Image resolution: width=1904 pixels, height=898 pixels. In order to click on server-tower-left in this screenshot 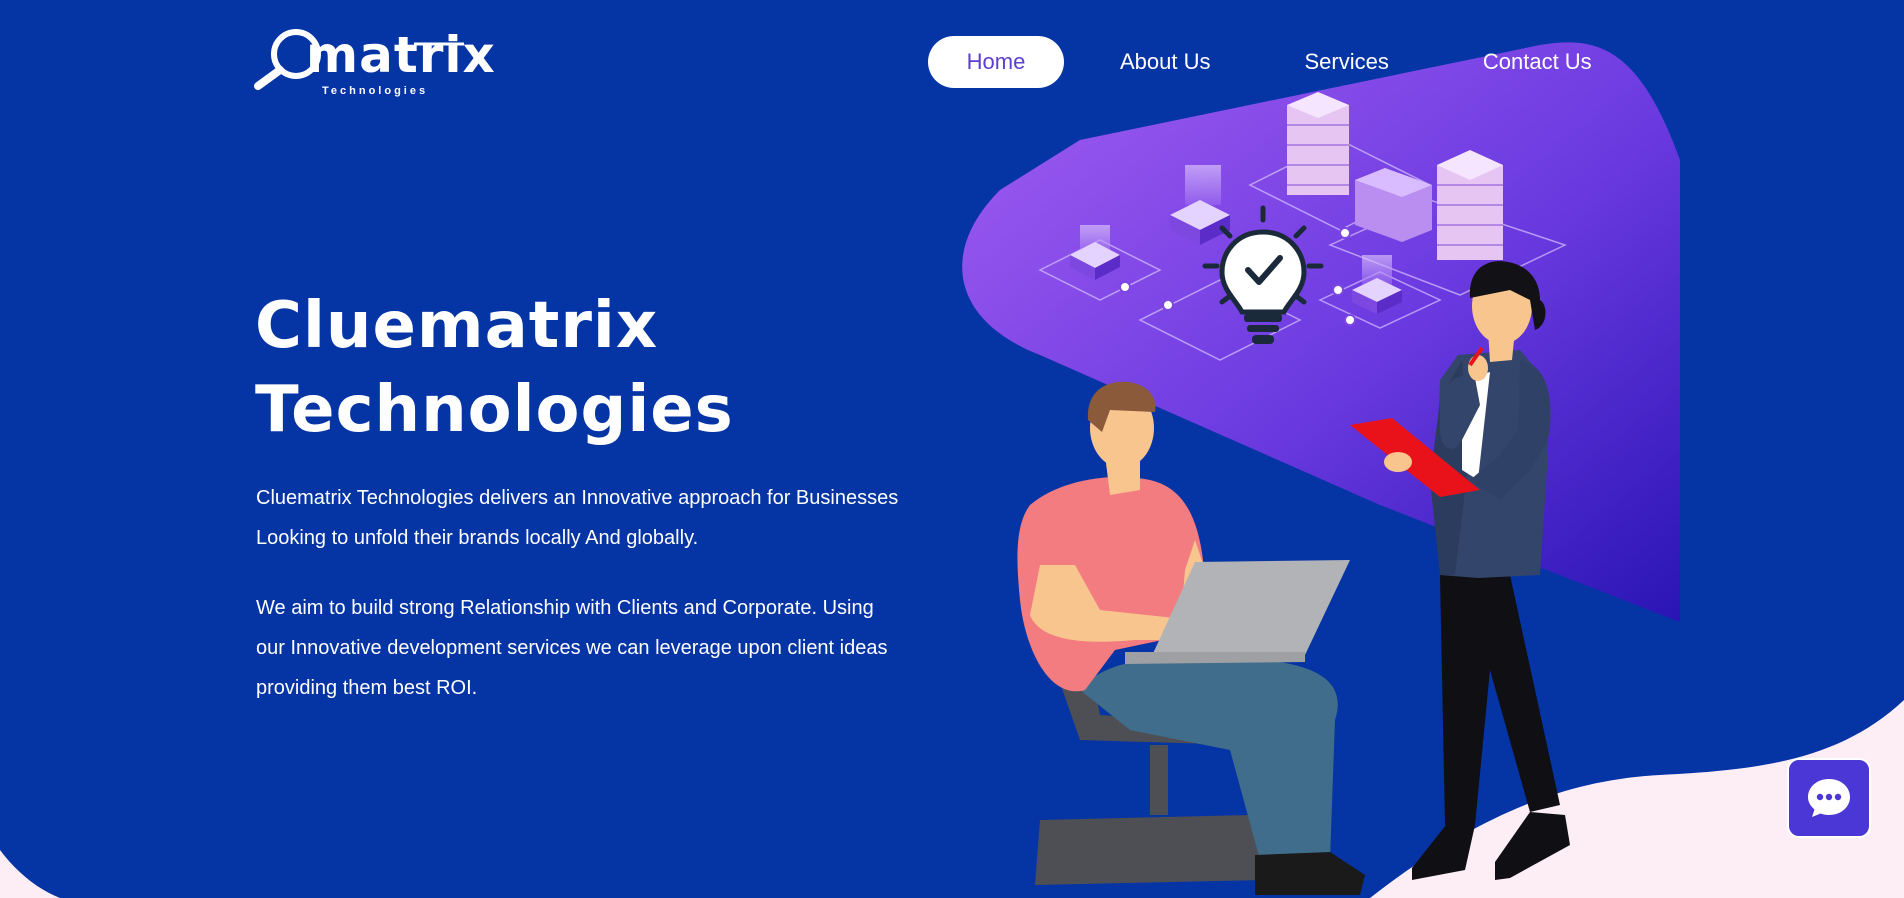, I will do `click(1318, 143)`.